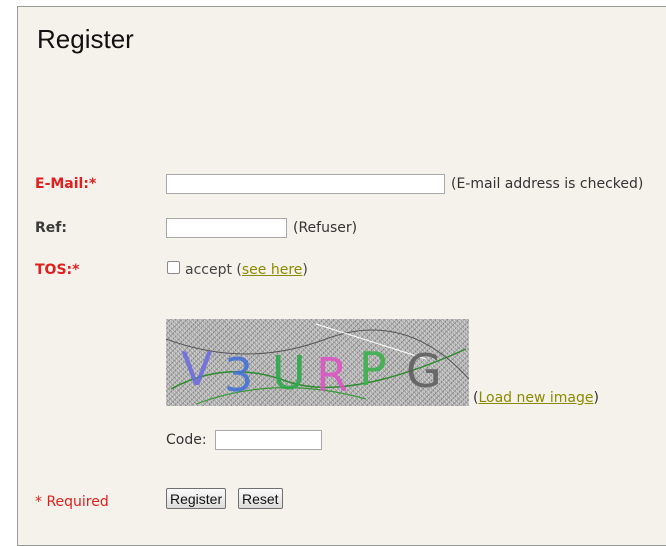  What do you see at coordinates (213, 270) in the screenshot?
I see `accept-label: accept (` at bounding box center [213, 270].